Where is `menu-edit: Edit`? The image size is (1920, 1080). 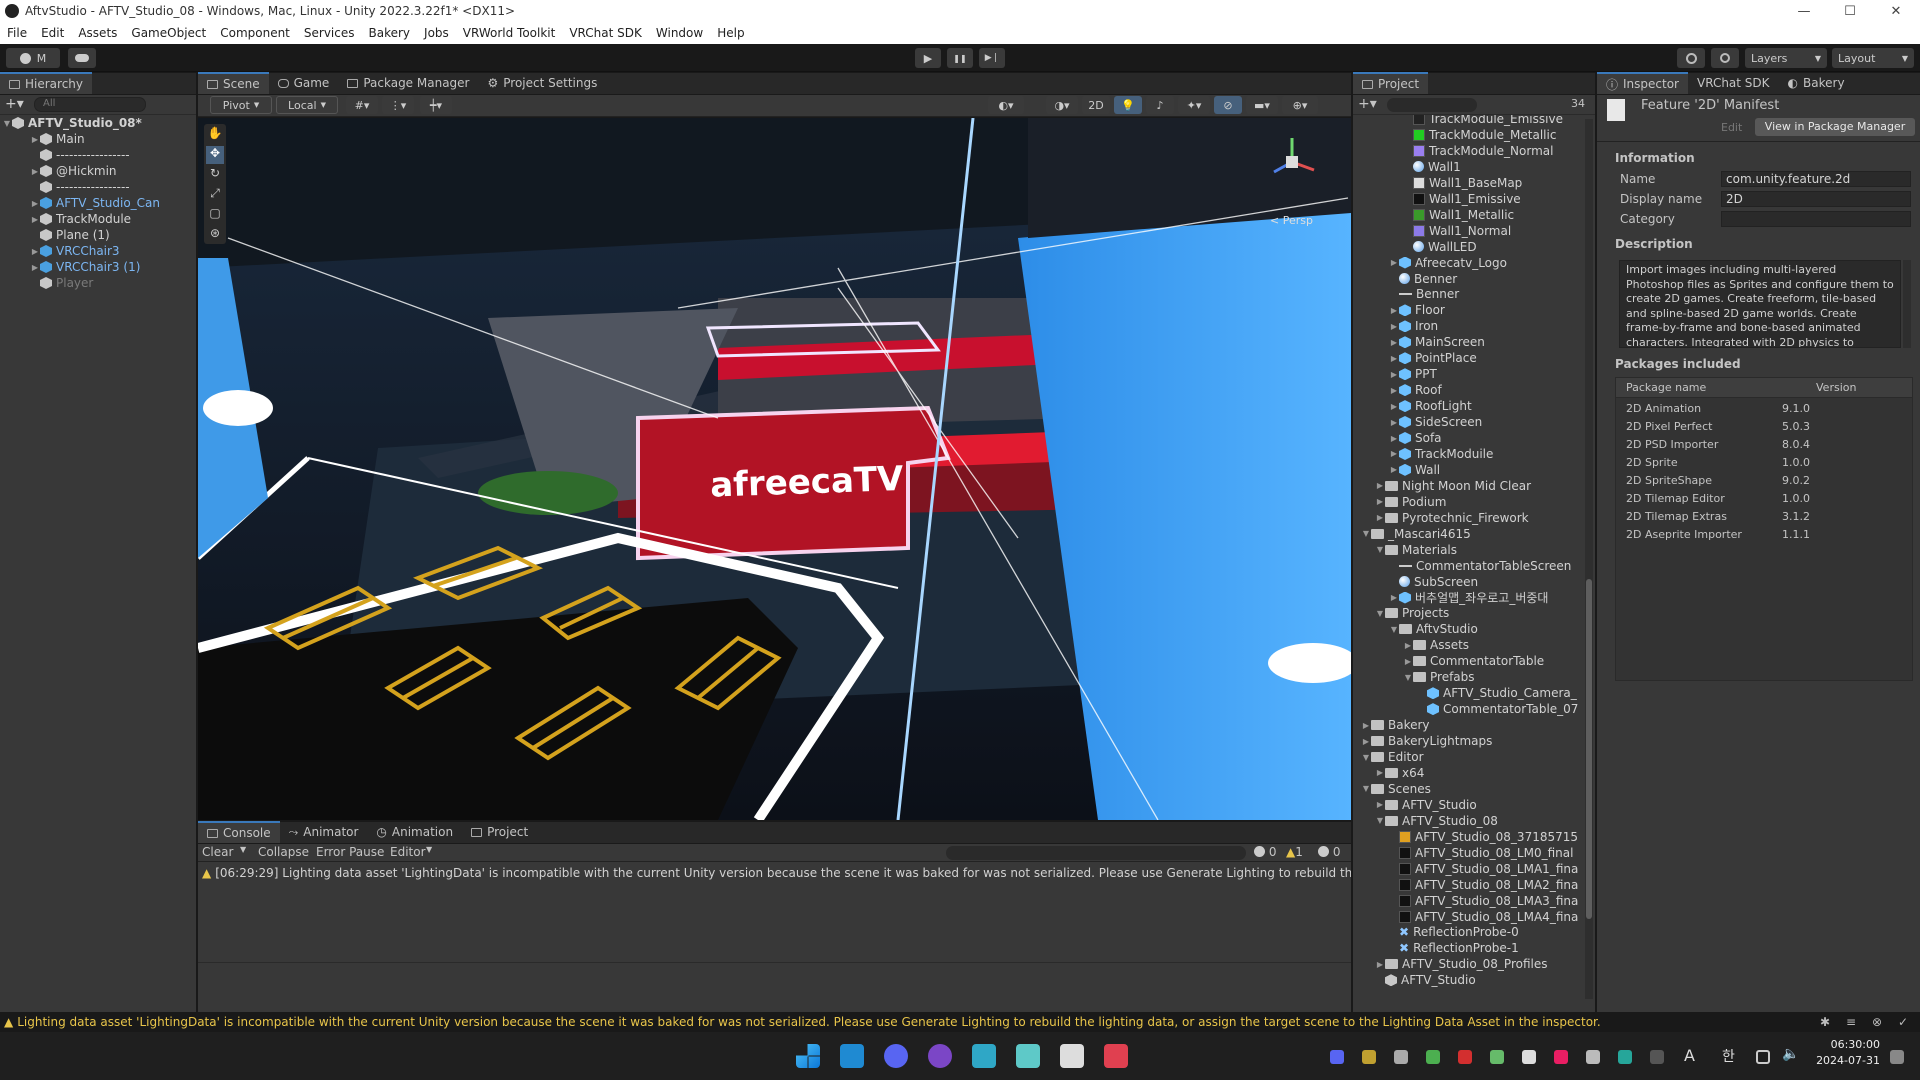 menu-edit: Edit is located at coordinates (52, 33).